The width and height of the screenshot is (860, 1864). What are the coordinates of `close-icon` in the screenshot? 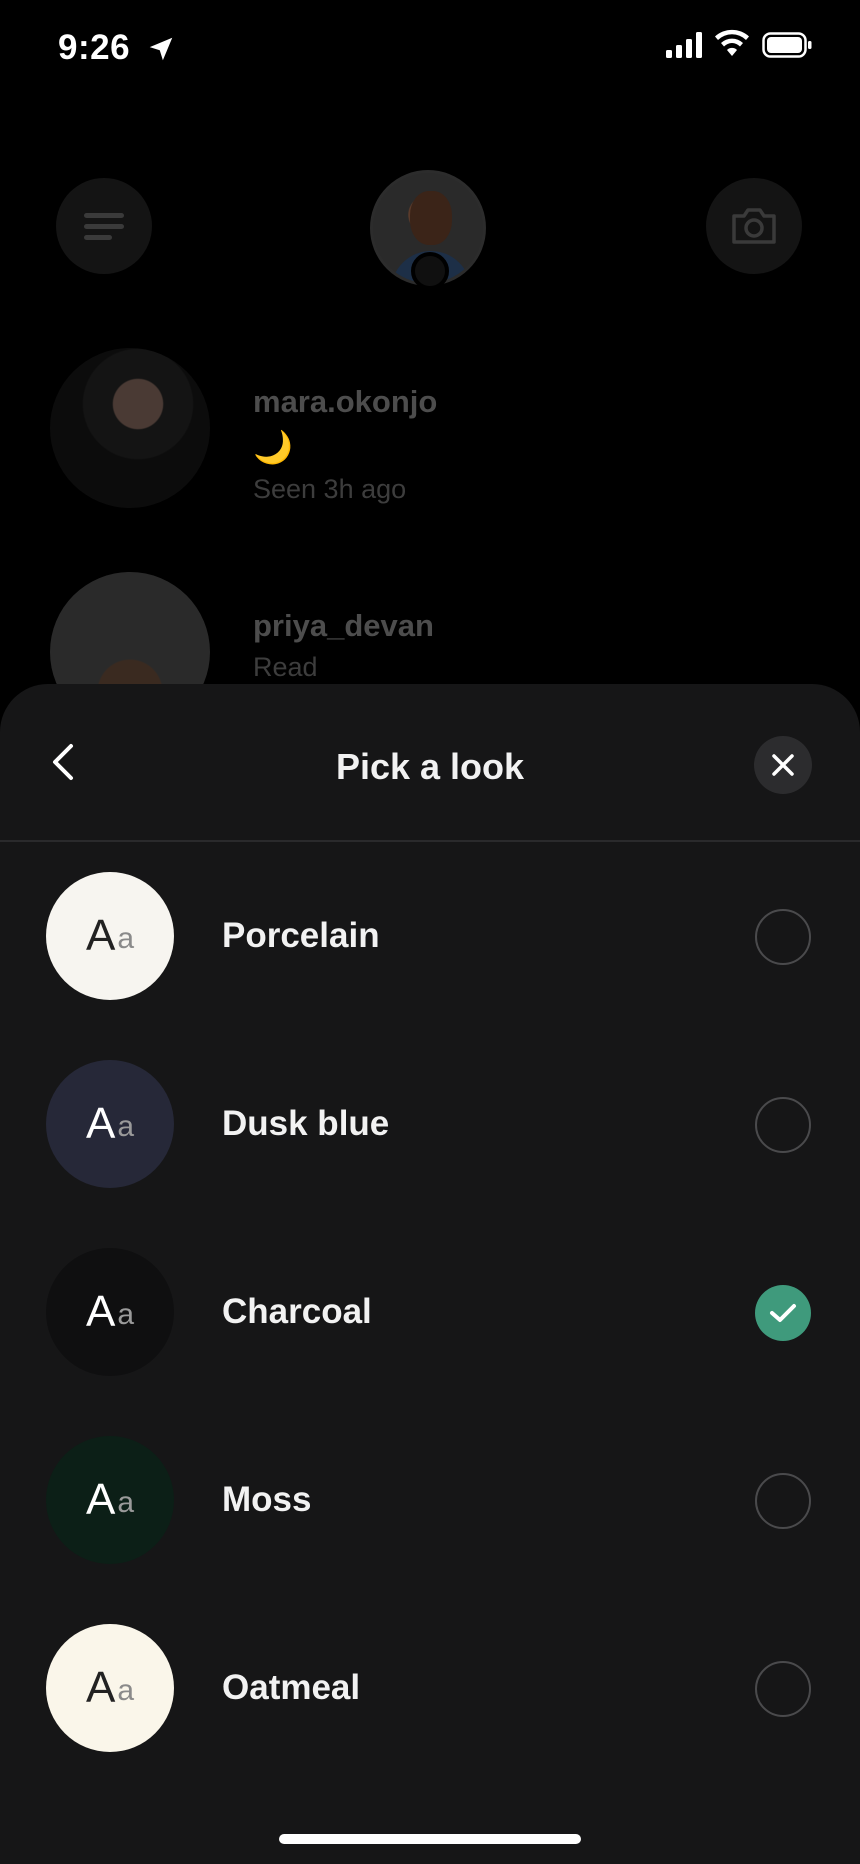 It's located at (783, 765).